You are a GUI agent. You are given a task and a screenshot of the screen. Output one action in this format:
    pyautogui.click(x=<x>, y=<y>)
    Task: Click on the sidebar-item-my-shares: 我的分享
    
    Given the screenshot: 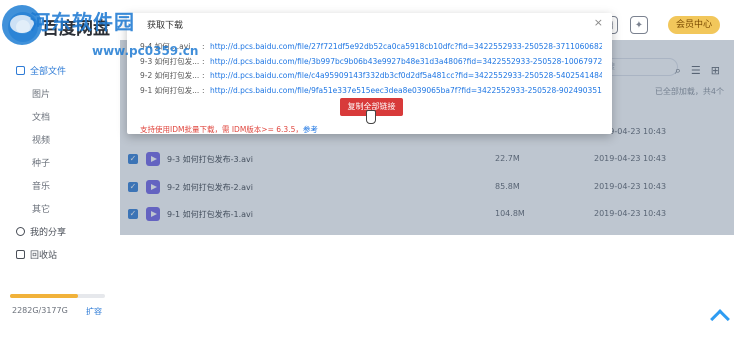 What is the action you would take?
    pyautogui.click(x=41, y=231)
    